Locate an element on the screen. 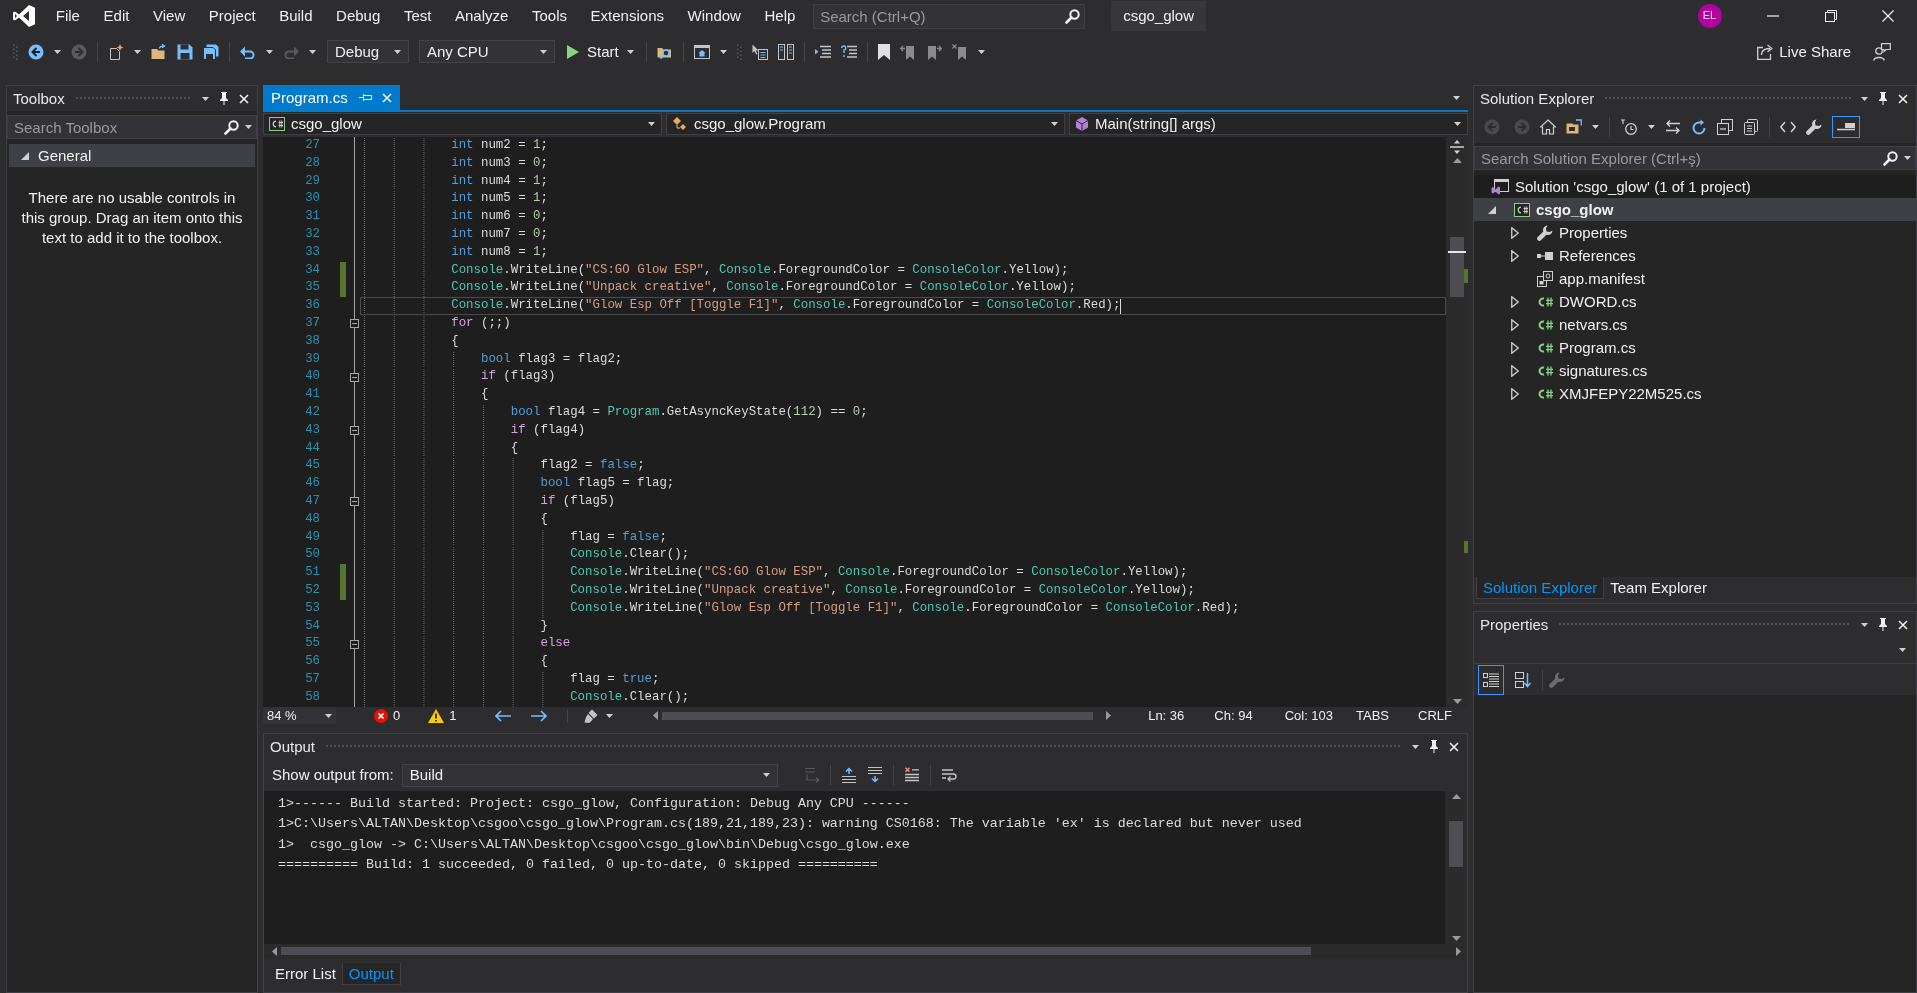 Image resolution: width=1917 pixels, height=993 pixels. start-button: Start is located at coordinates (600, 51).